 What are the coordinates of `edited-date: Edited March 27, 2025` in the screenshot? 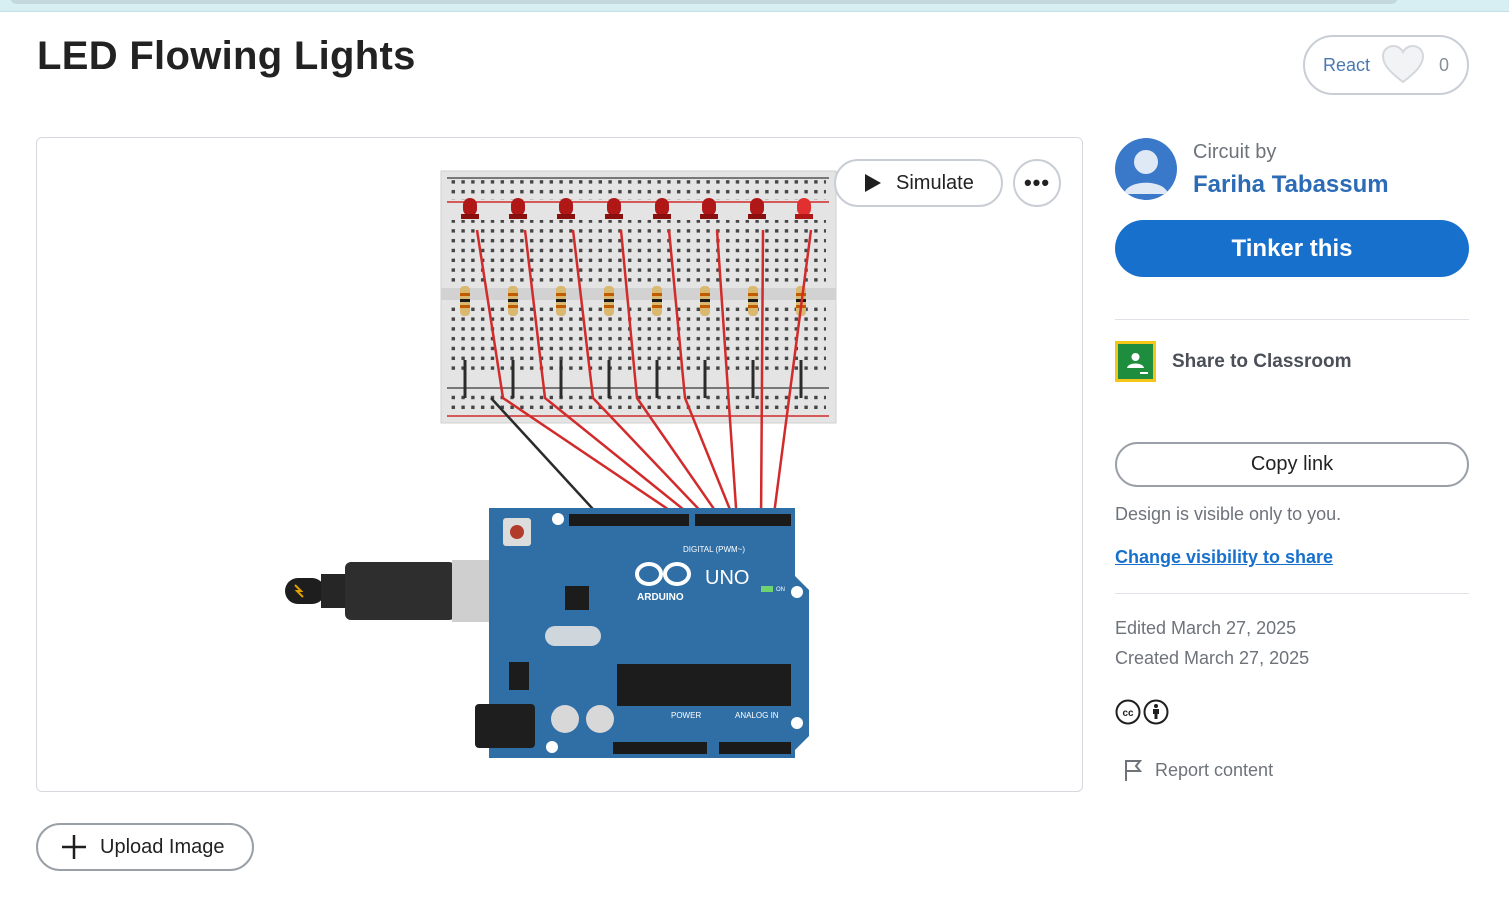 It's located at (1206, 628).